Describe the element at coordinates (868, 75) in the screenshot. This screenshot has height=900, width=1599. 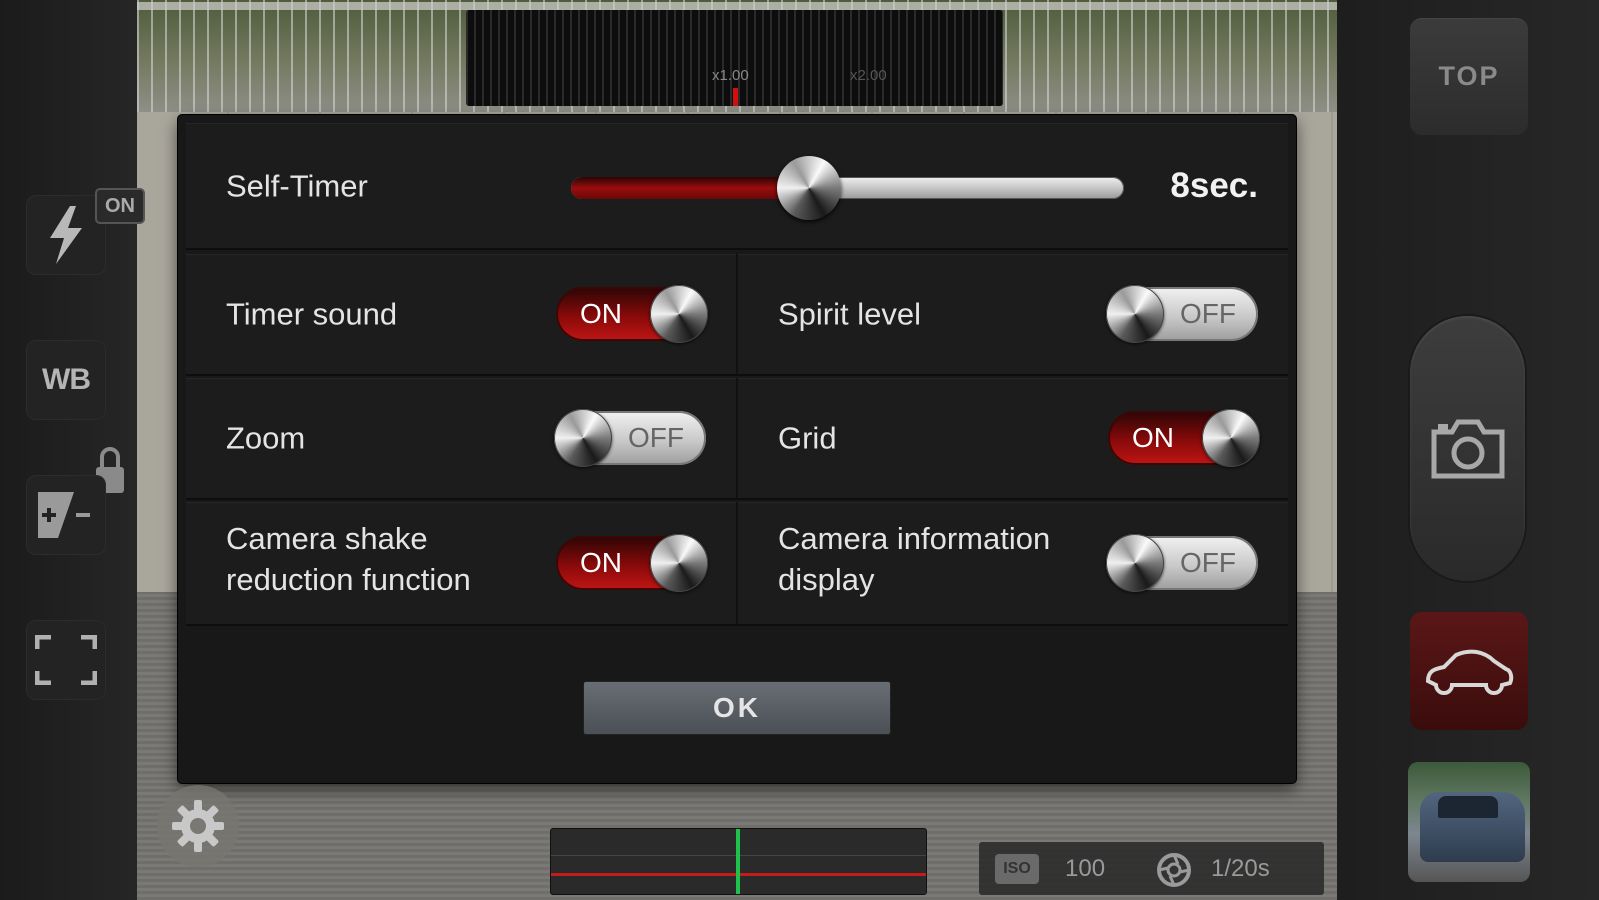
I see `zoom-label-x2: x2.00` at that location.